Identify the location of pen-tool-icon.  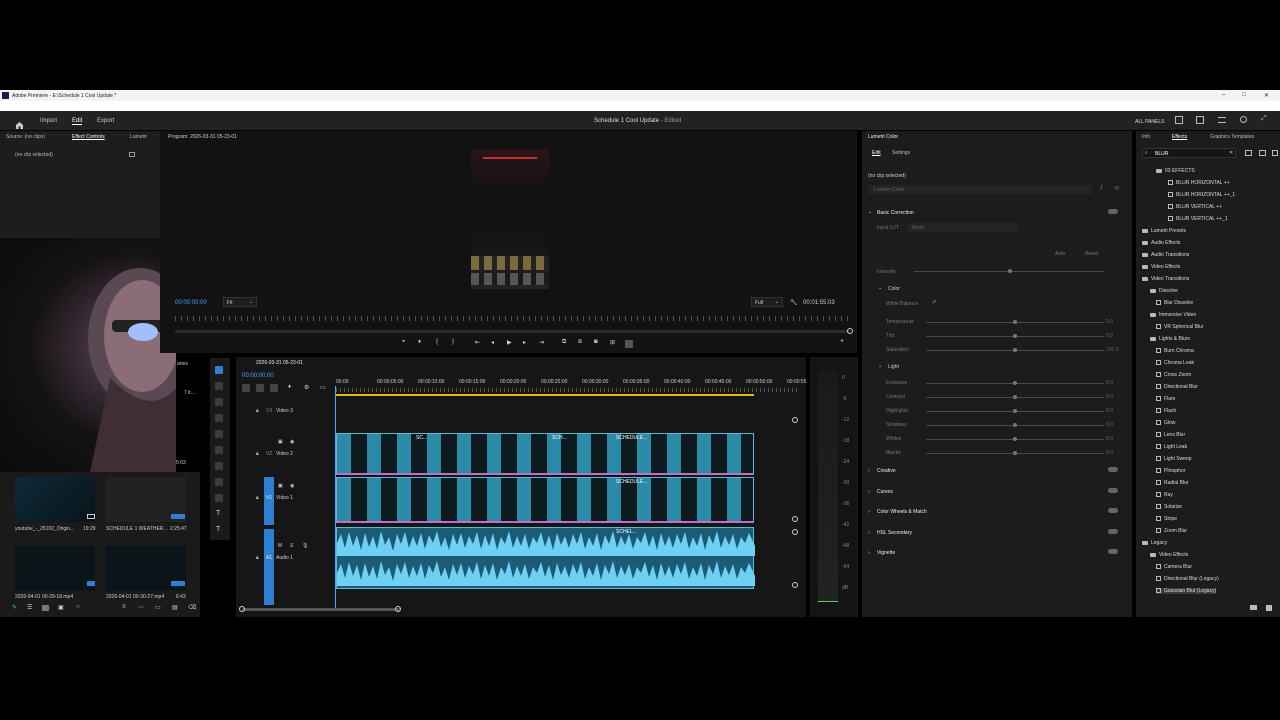
(219, 450).